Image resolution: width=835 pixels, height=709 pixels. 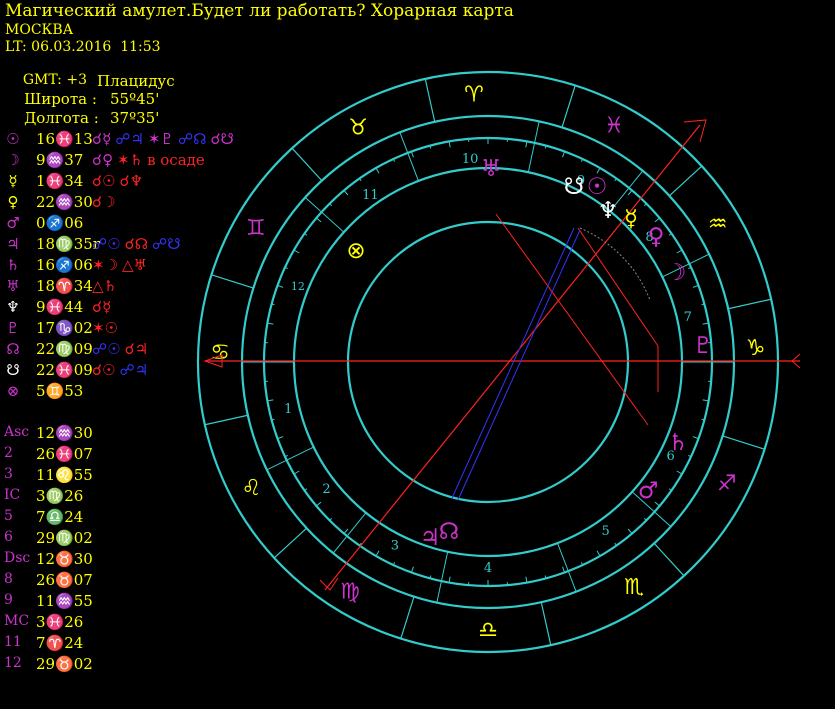 What do you see at coordinates (470, 159) in the screenshot?
I see `house-number: 10` at bounding box center [470, 159].